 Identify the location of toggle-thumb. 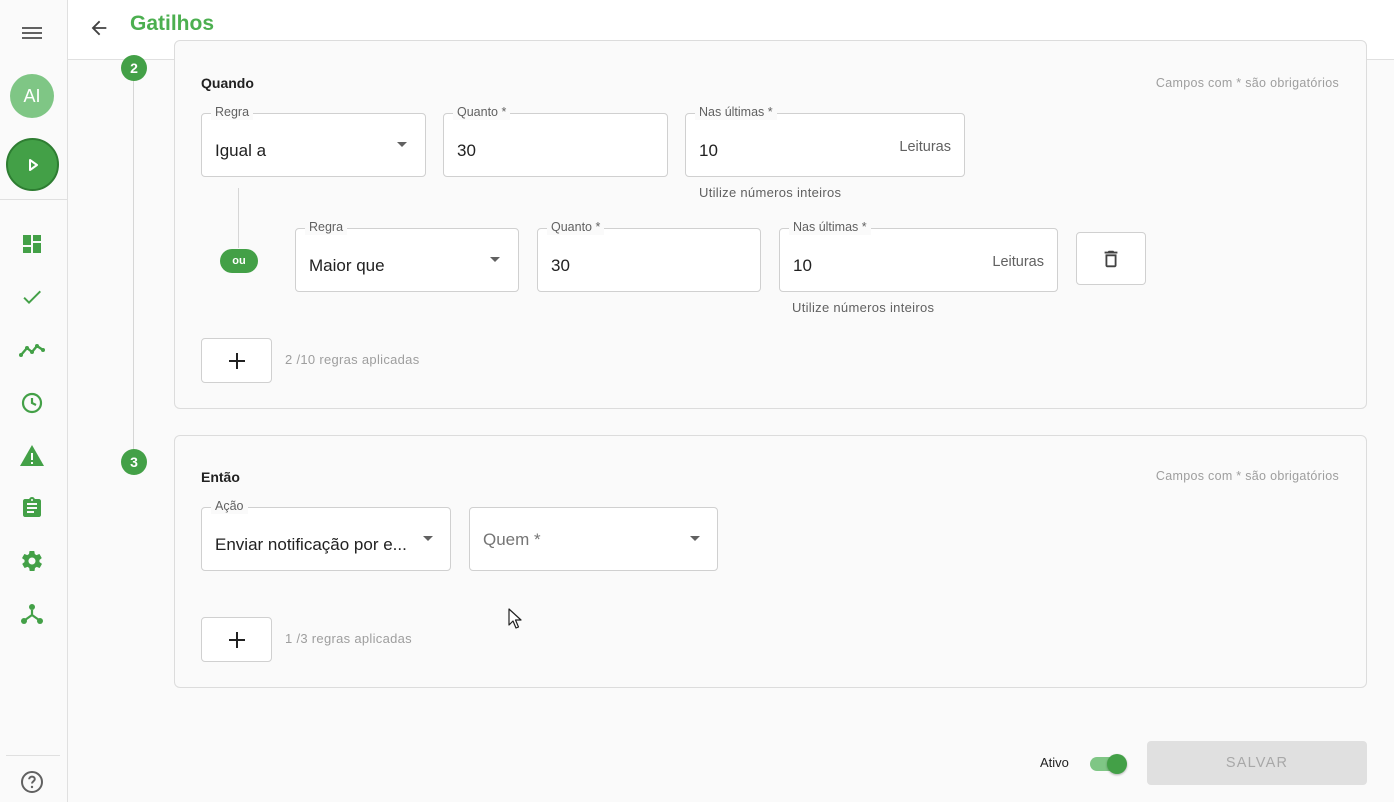
(1117, 764).